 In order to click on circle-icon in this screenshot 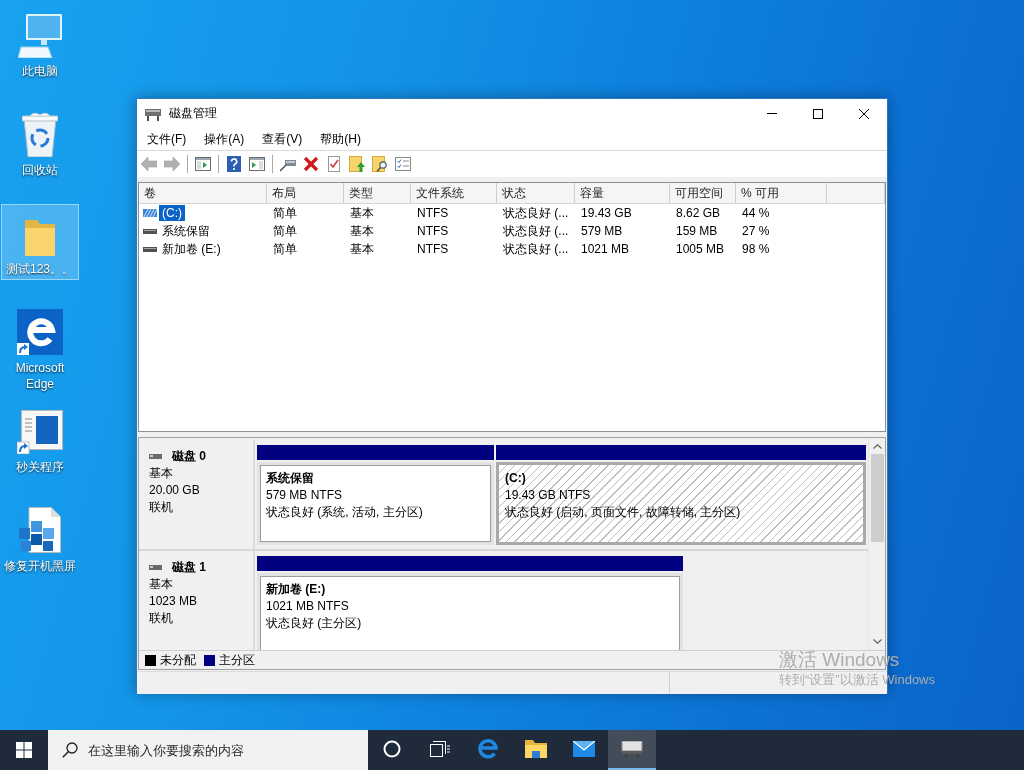, I will do `click(392, 749)`.